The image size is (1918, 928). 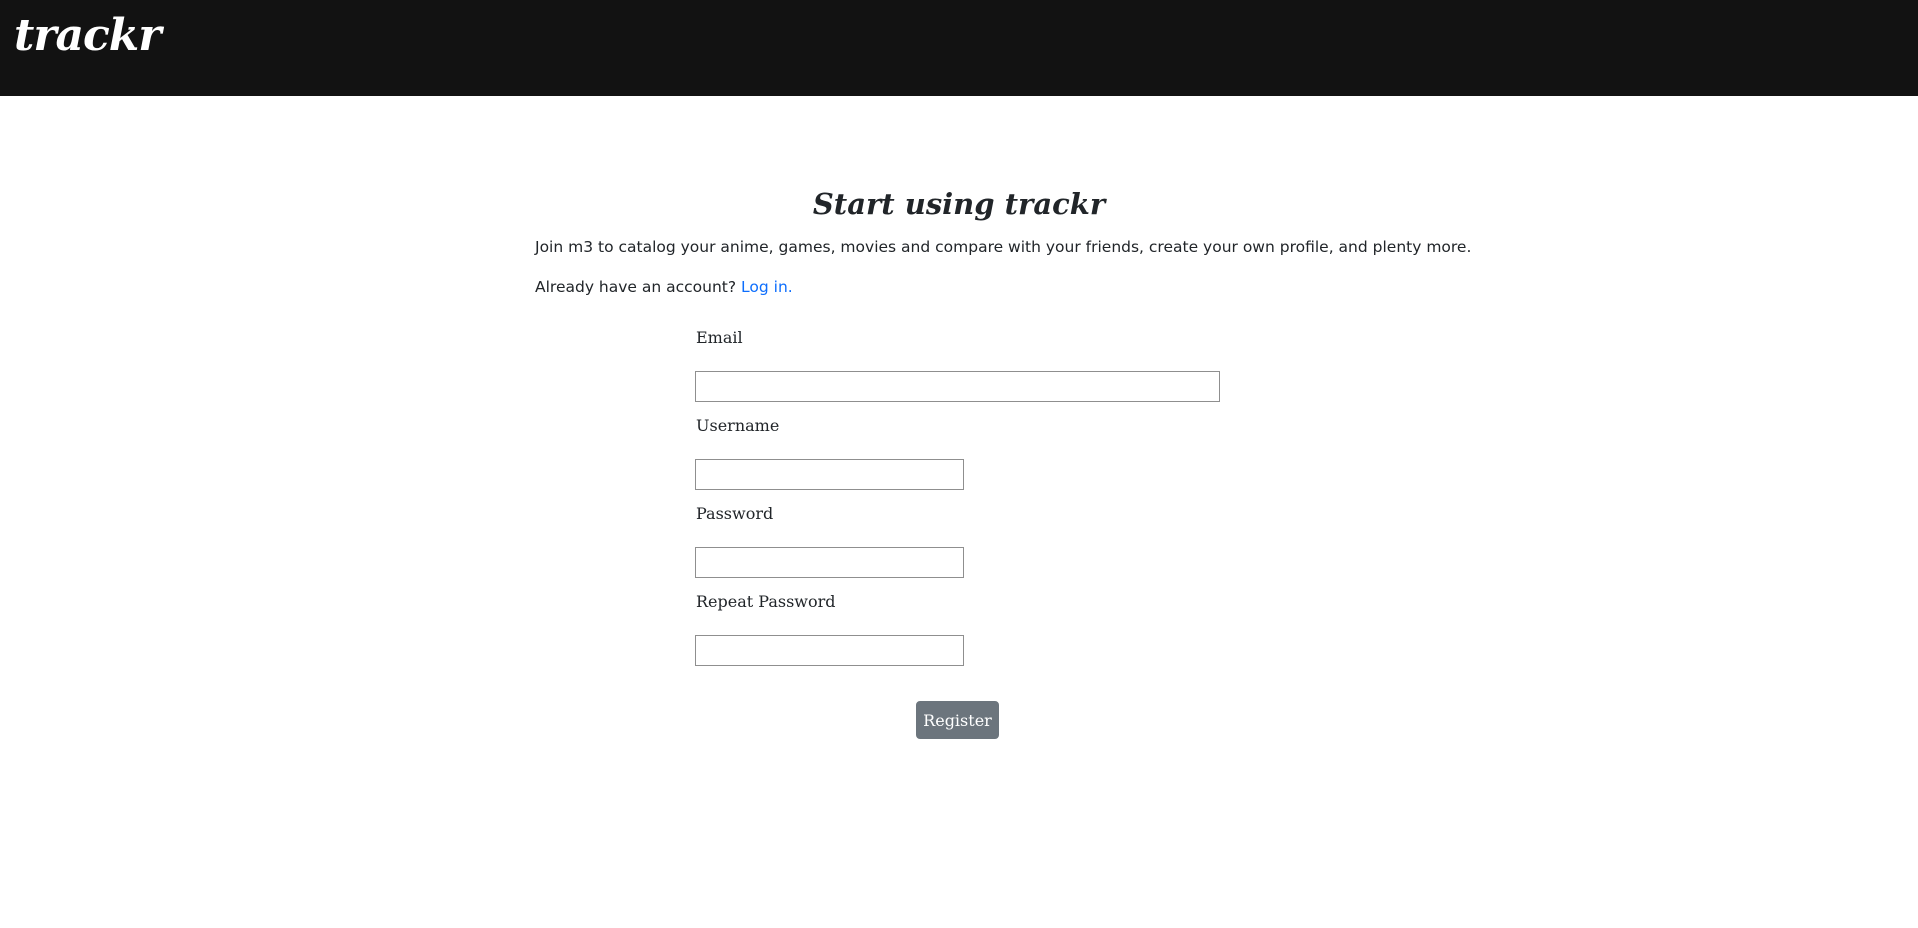 I want to click on password-field, so click(x=829, y=562).